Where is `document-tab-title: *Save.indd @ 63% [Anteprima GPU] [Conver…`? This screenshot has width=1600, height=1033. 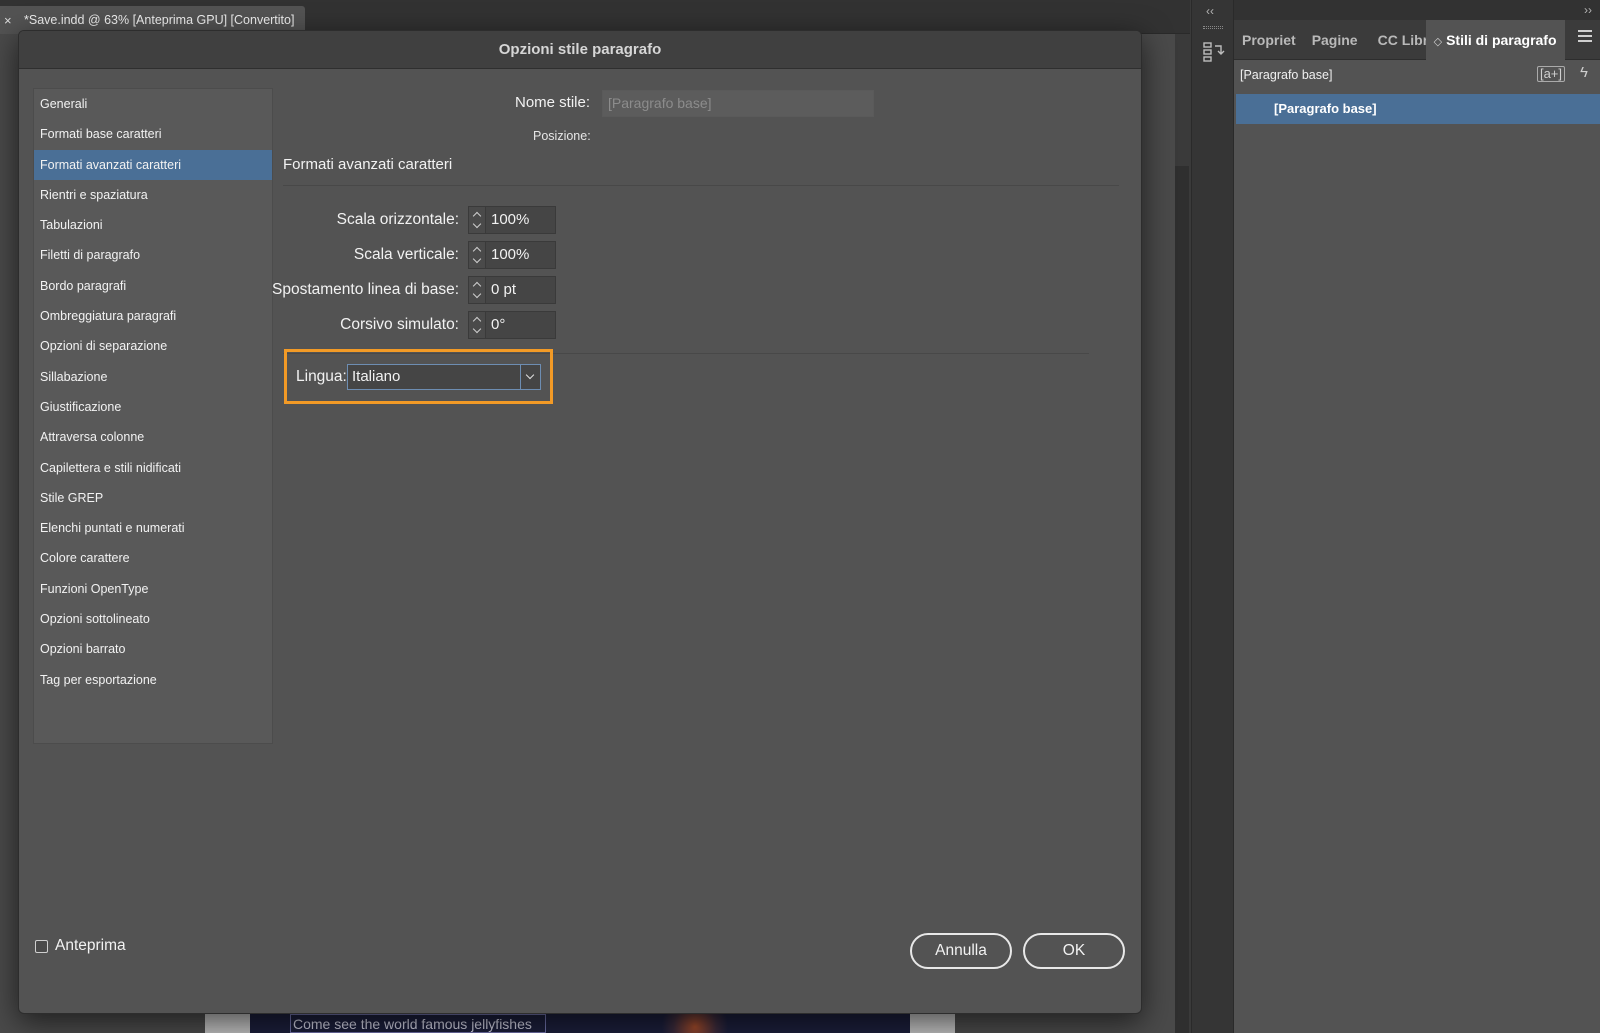
document-tab-title: *Save.indd @ 63% [Anteprima GPU] [Conver… is located at coordinates (159, 20).